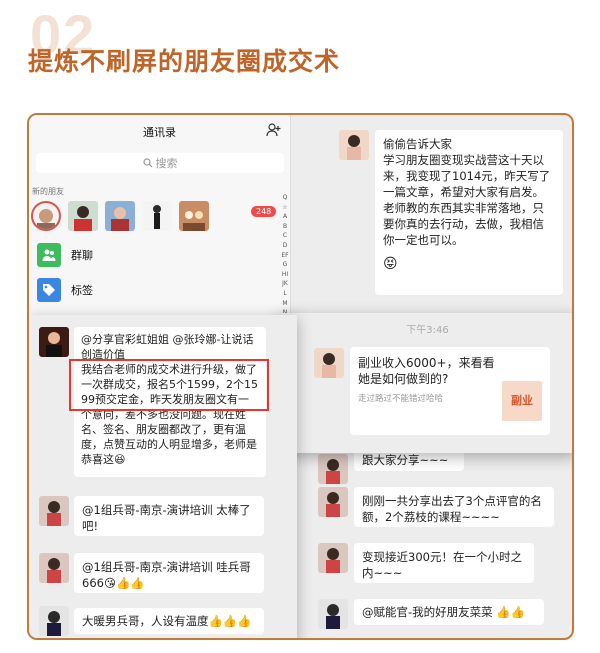 The image size is (600, 653). I want to click on message-text: 变现接近300元！在一个小时之内~~~, so click(442, 565).